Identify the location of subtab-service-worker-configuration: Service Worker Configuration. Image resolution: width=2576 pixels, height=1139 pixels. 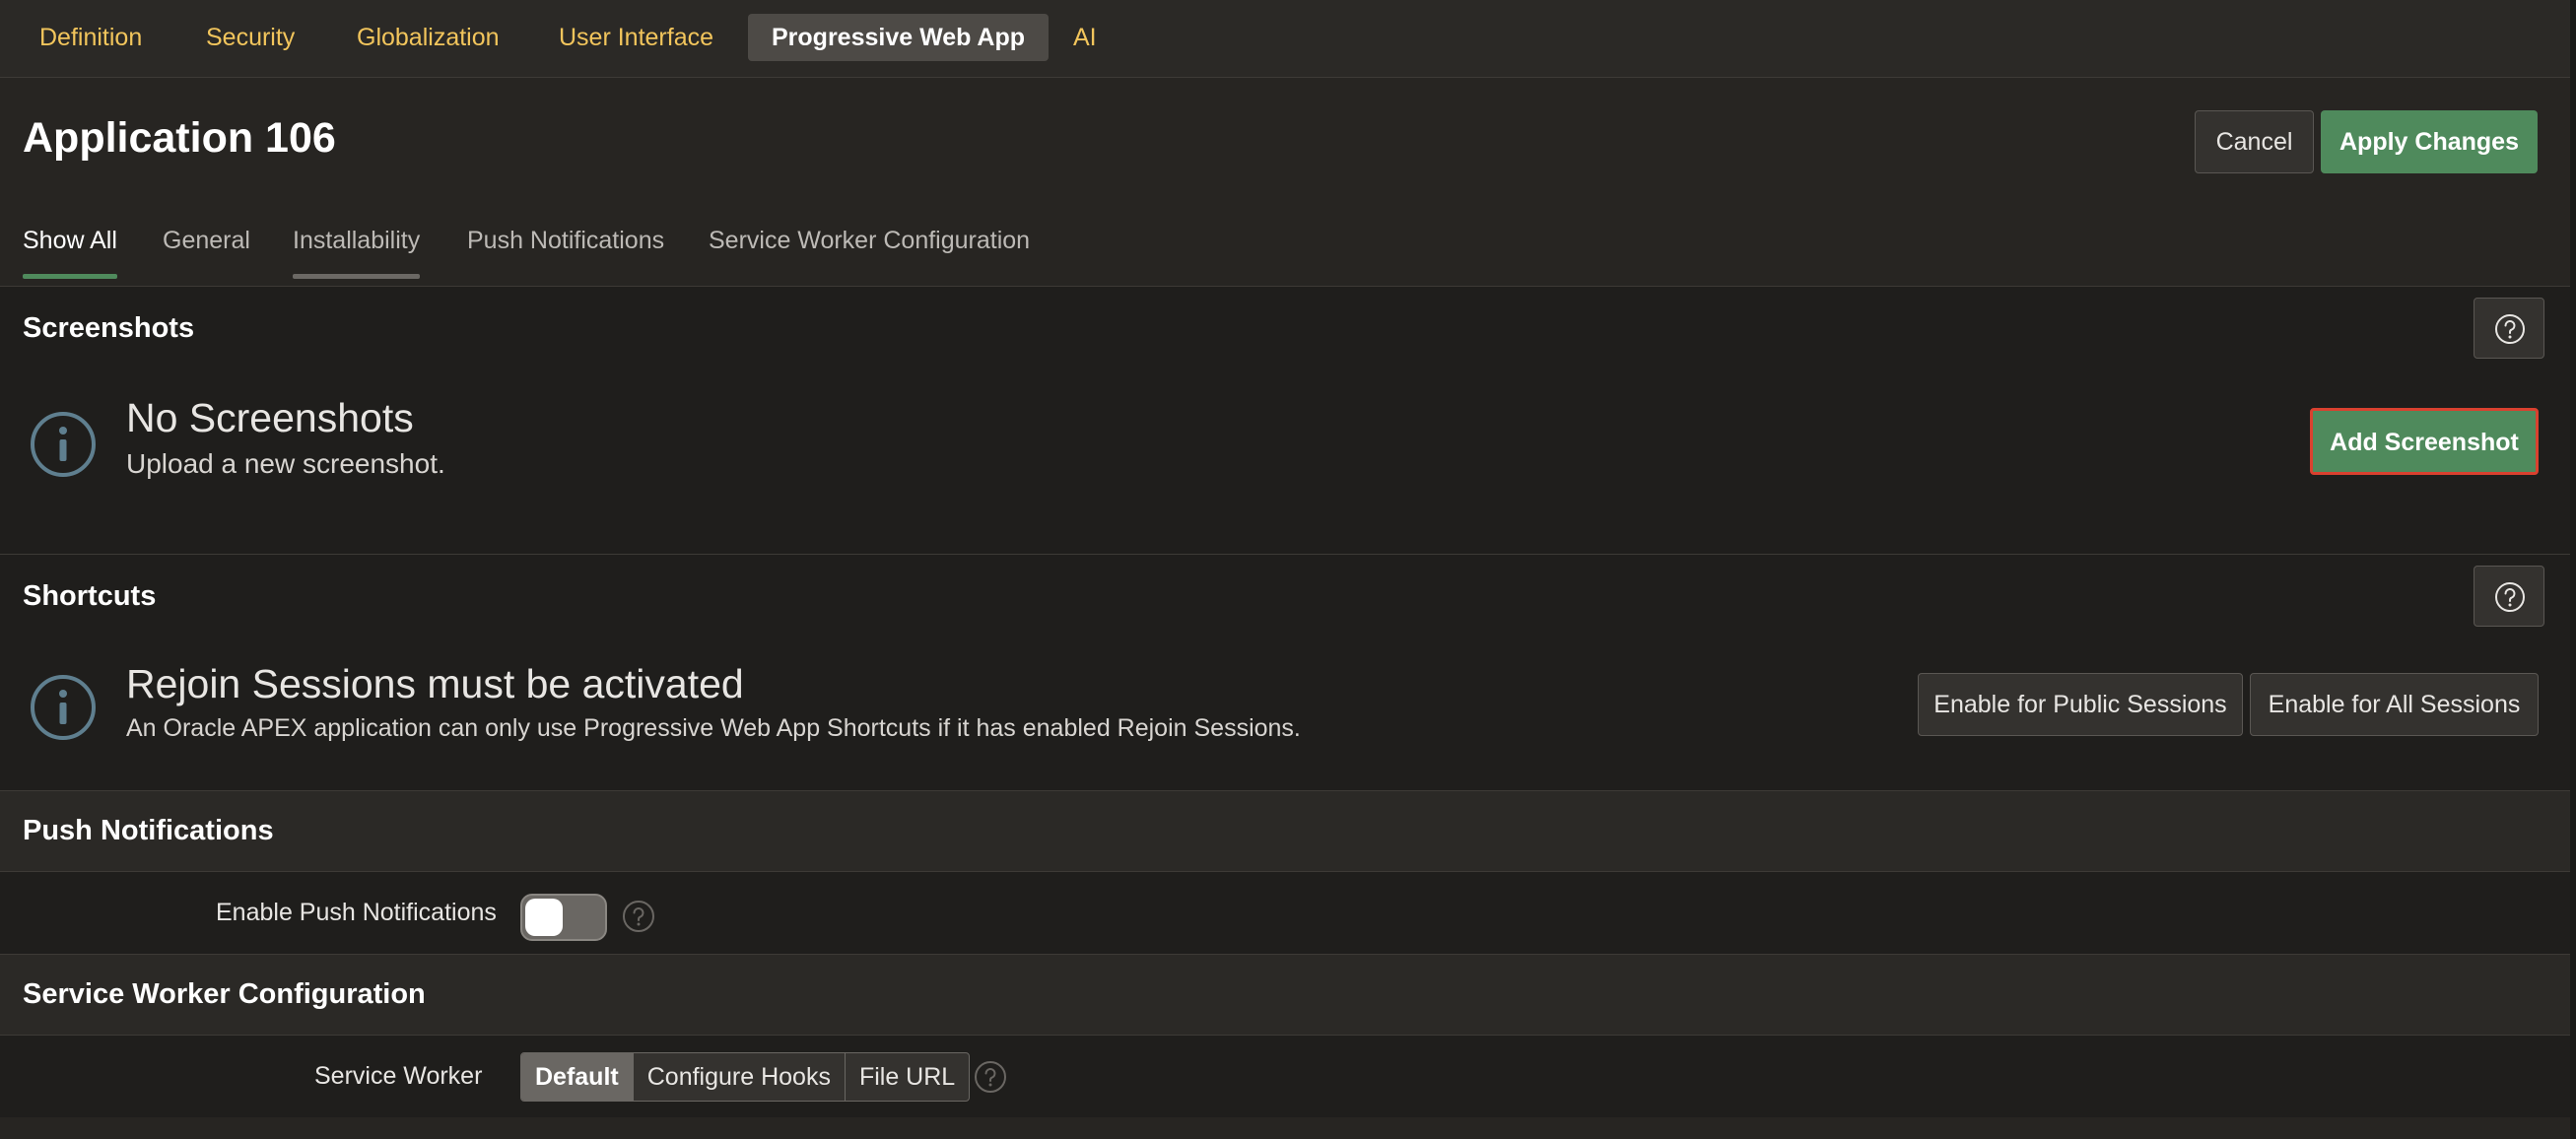
(869, 255).